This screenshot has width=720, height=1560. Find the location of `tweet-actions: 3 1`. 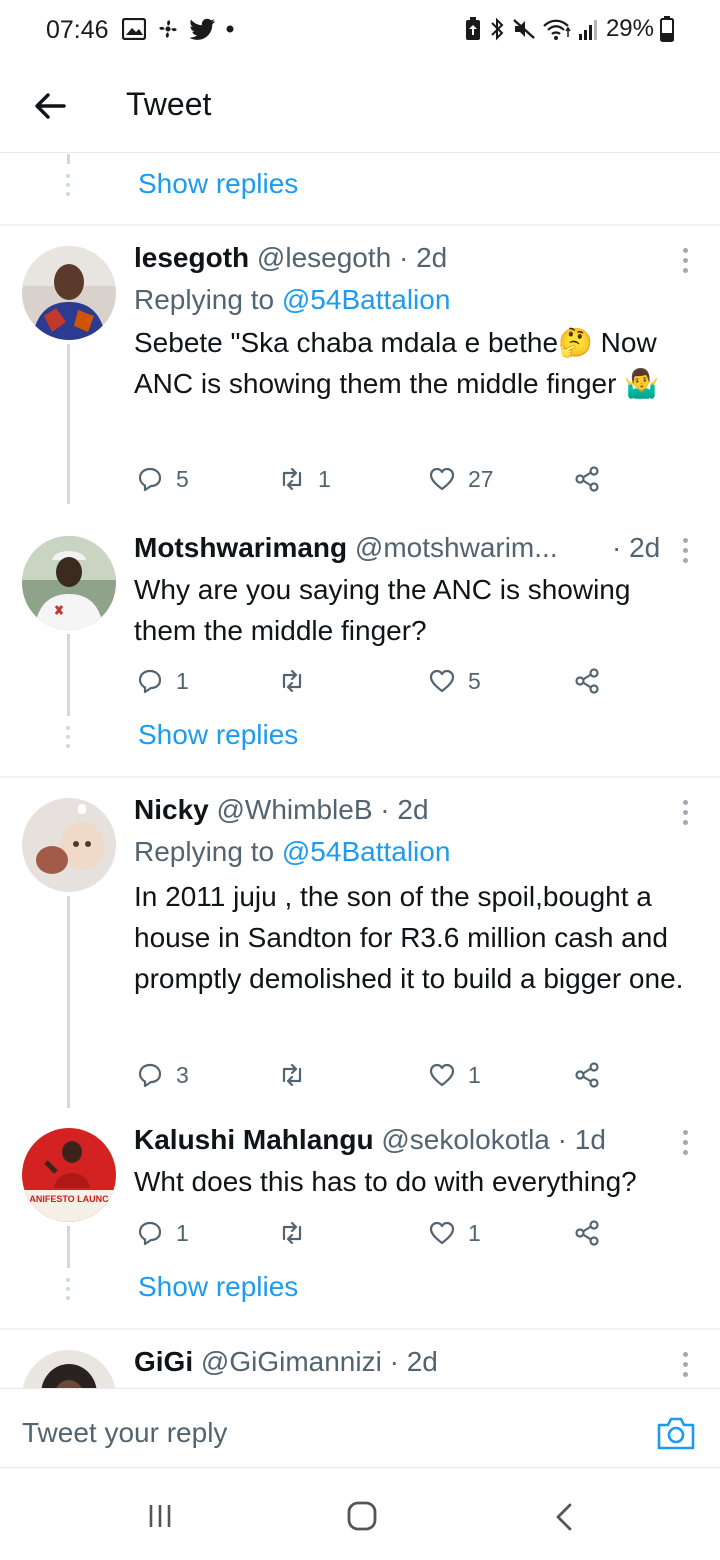

tweet-actions: 3 1 is located at coordinates (376, 1075).